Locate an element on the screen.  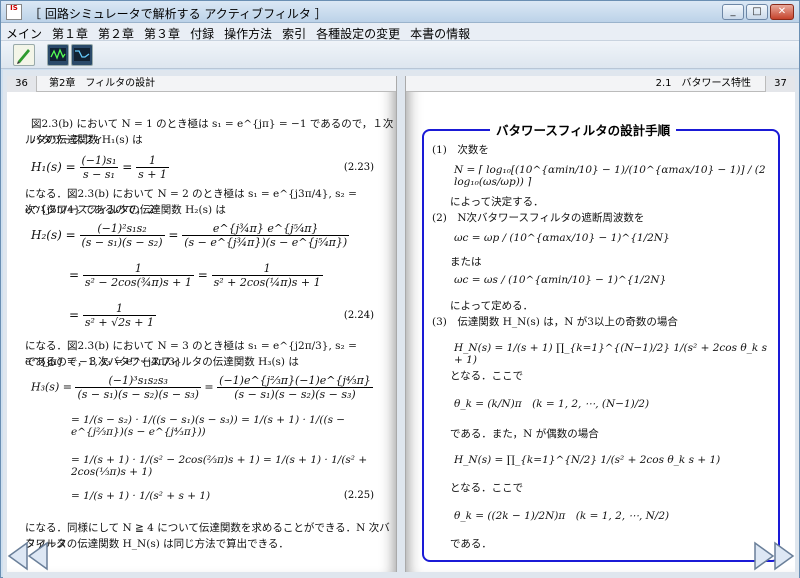
equation-2-24c: = 1 s² + √2s + 1 is located at coordinates (113, 315).